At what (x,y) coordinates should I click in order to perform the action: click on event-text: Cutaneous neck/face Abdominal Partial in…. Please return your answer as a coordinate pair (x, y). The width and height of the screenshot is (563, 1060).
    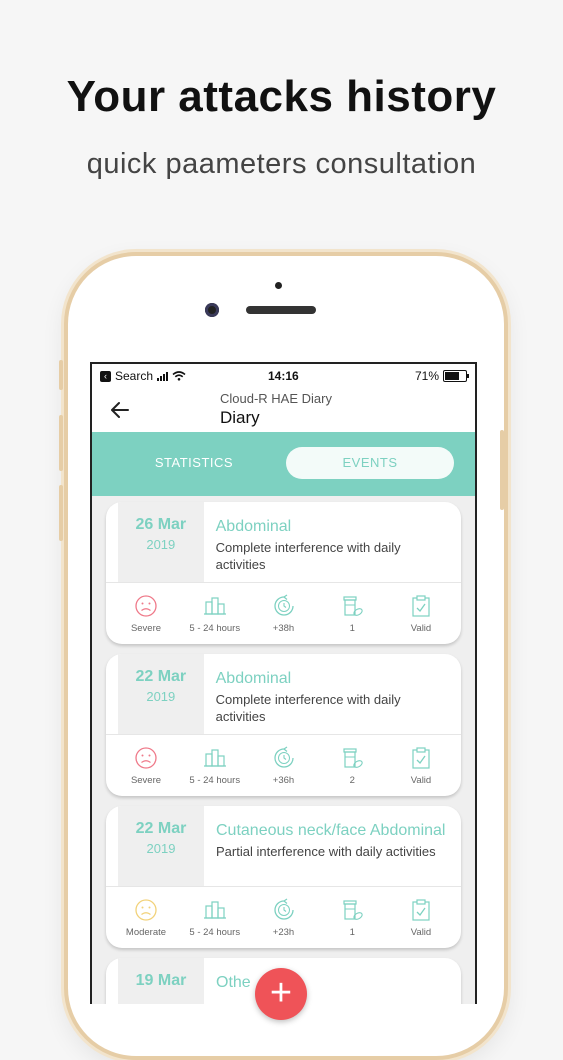
    Looking at the image, I should click on (328, 846).